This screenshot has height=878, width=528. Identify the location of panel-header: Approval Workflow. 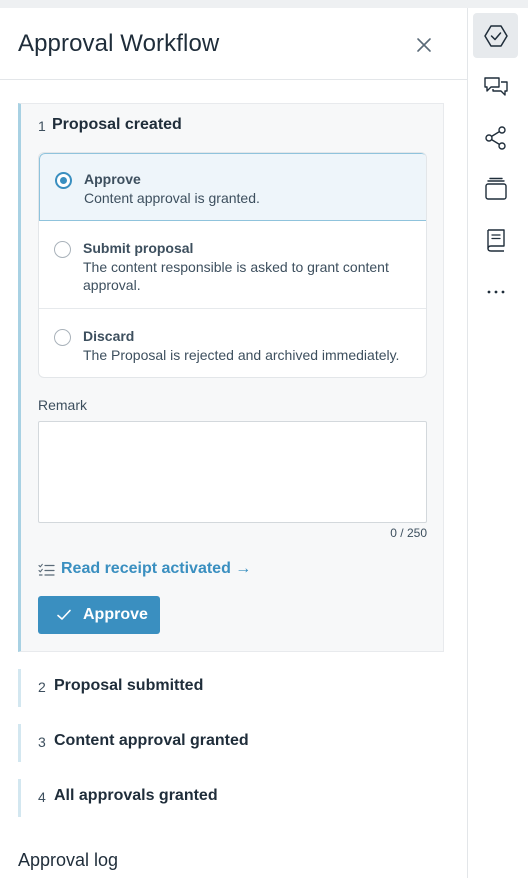
(233, 44).